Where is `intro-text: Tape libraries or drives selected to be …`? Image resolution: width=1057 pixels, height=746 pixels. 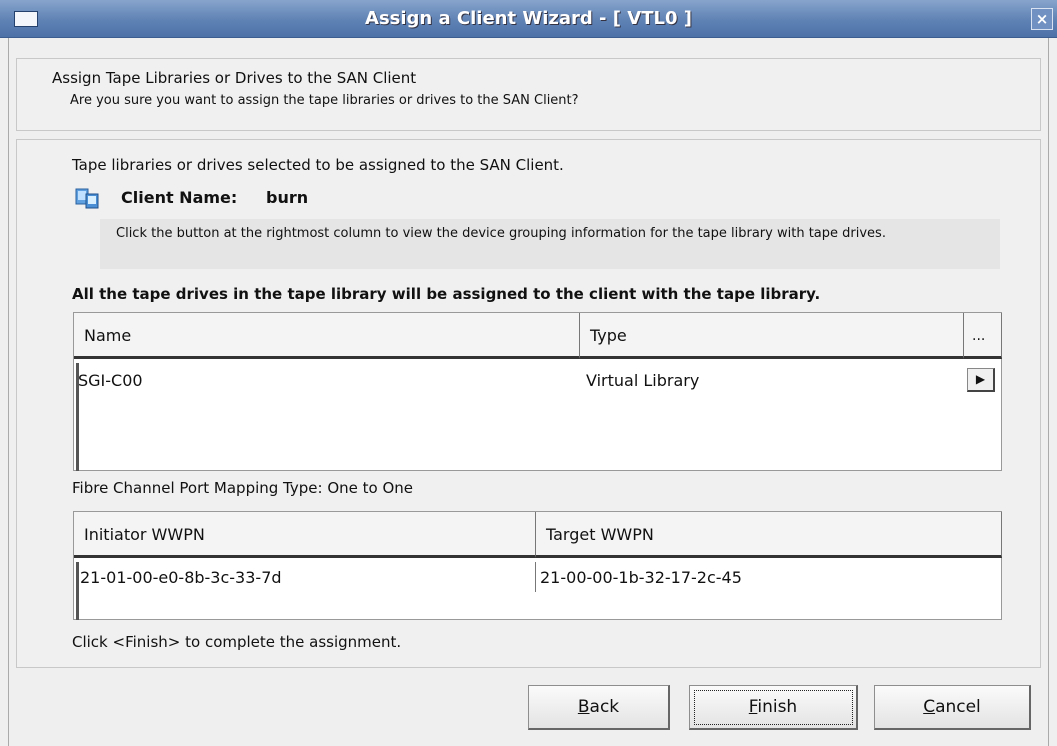
intro-text: Tape libraries or drives selected to be … is located at coordinates (318, 165).